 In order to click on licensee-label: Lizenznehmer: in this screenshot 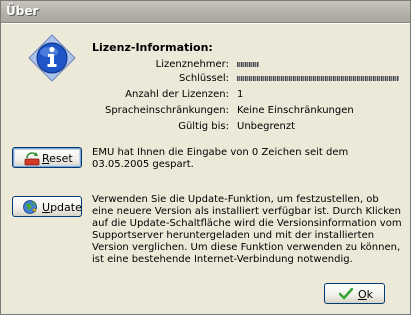, I will do `click(192, 64)`.